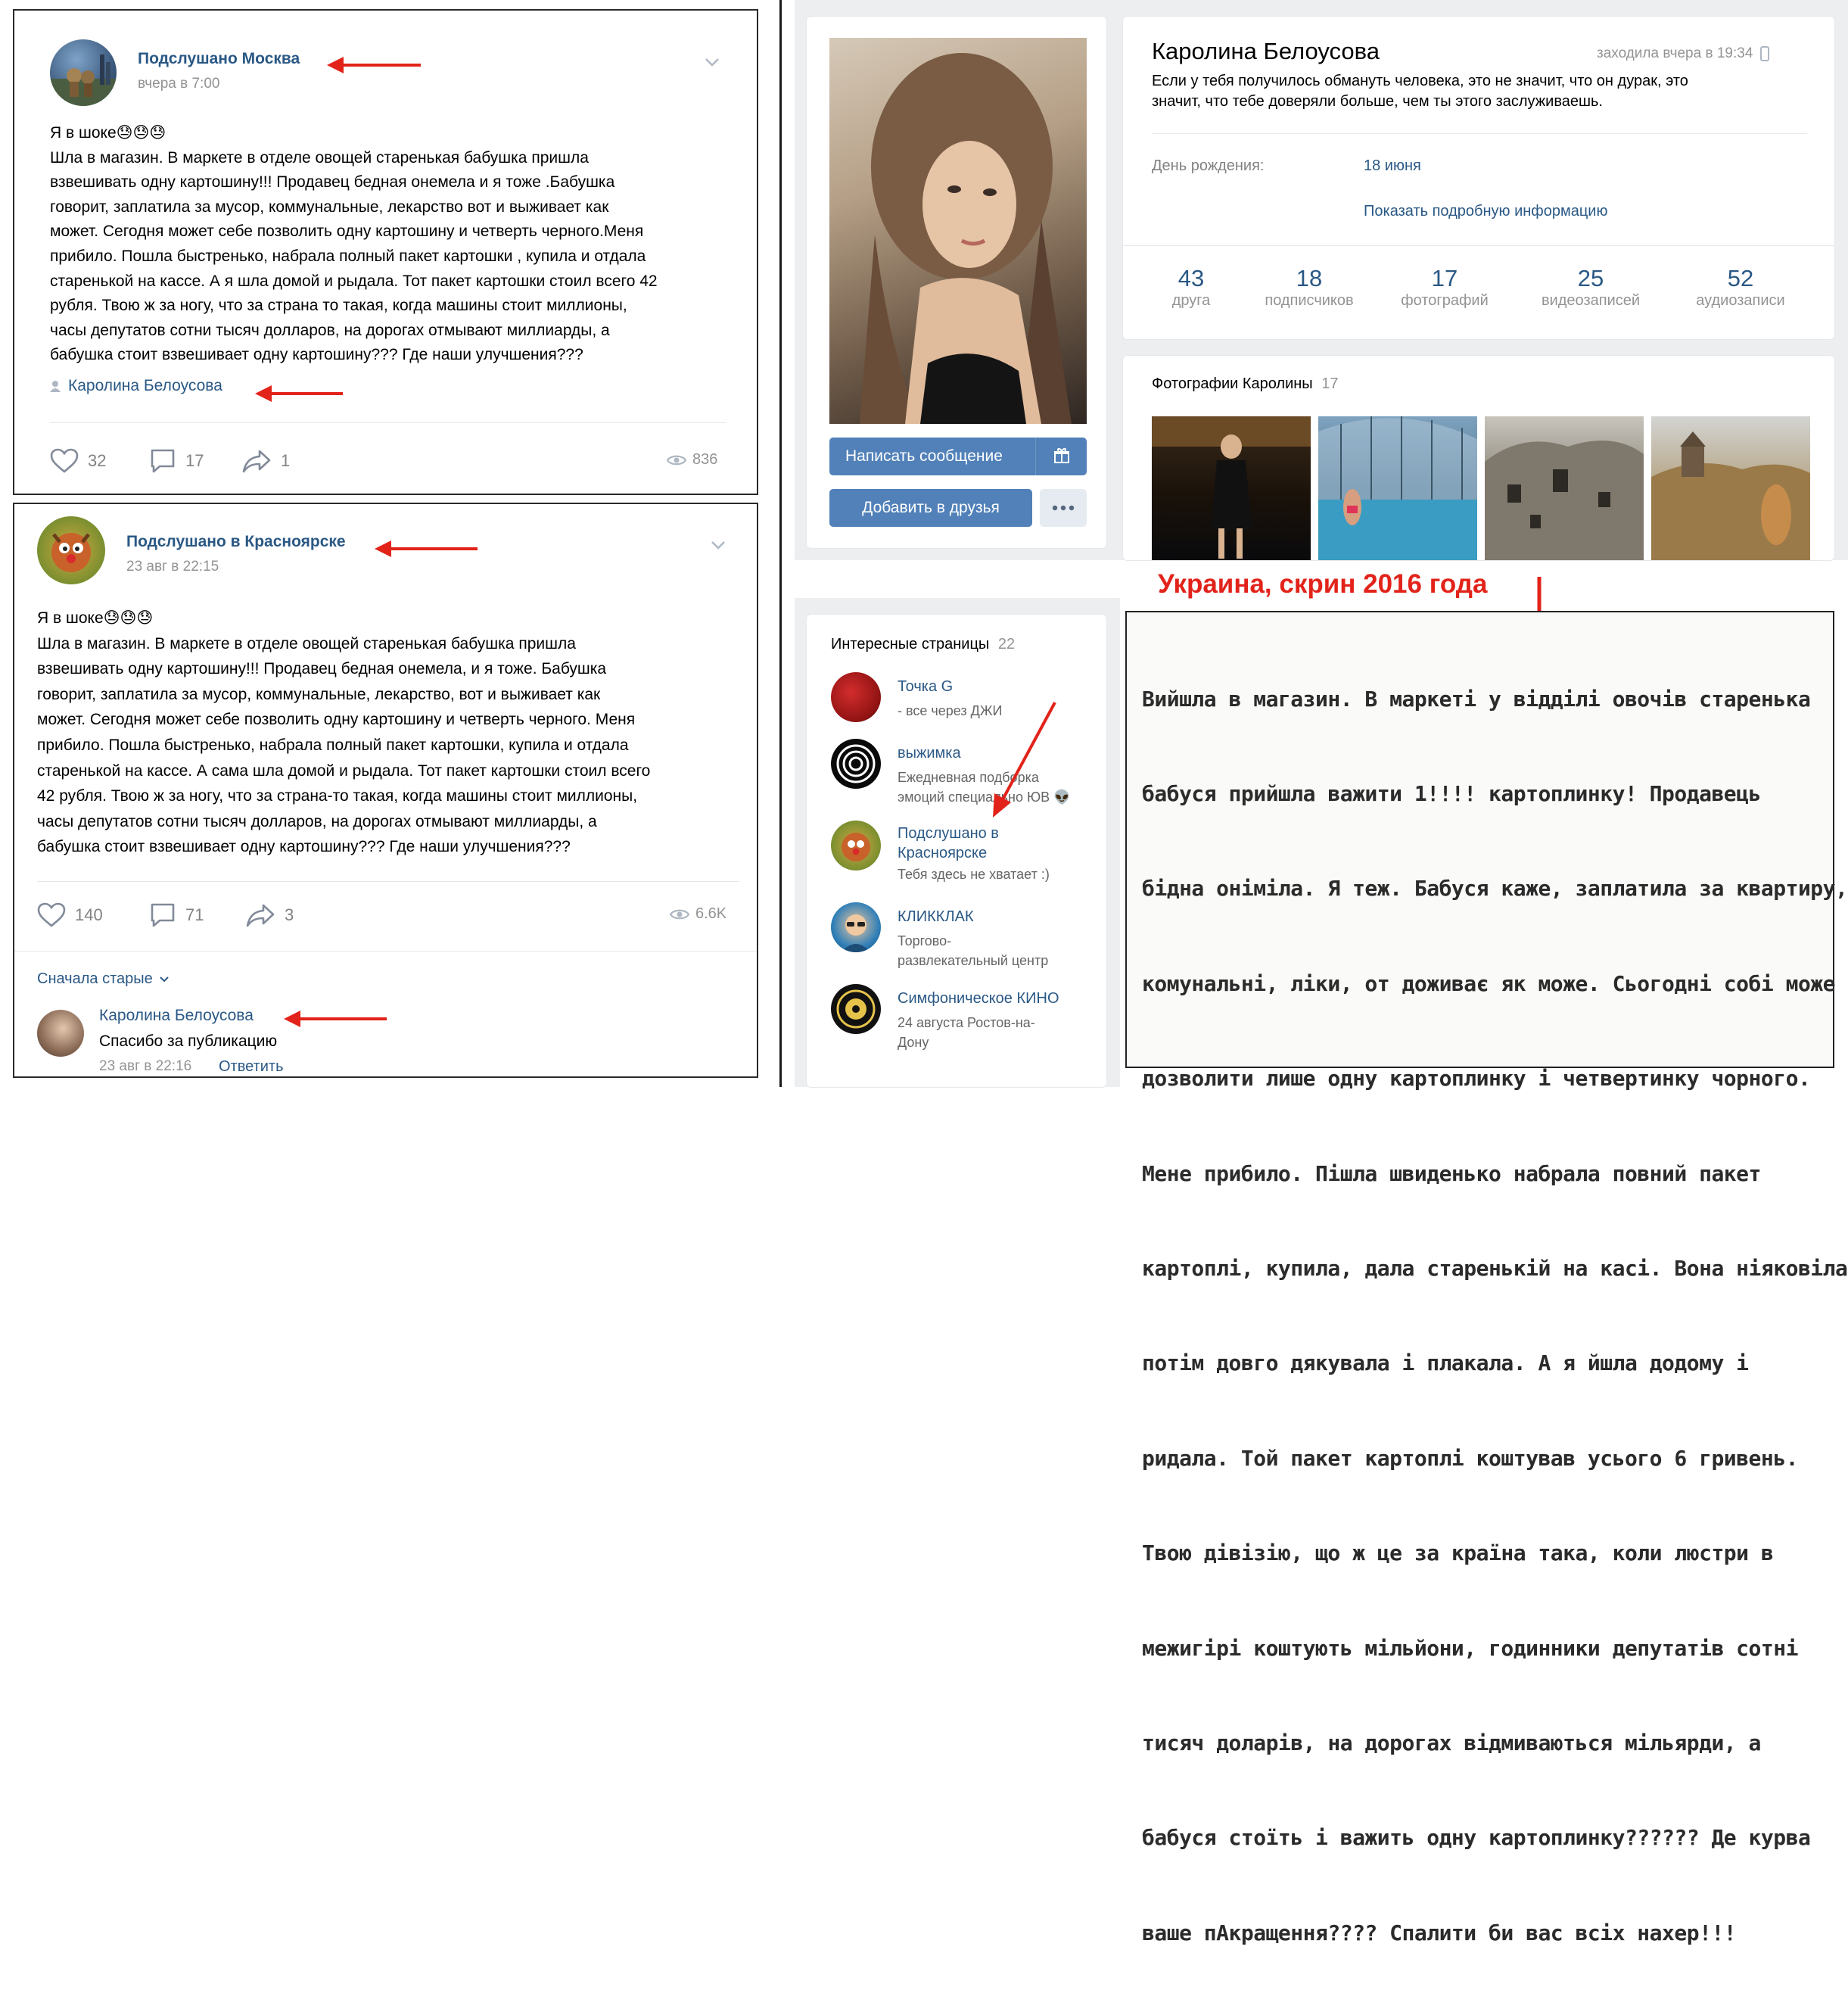  Describe the element at coordinates (978, 999) in the screenshot. I see `page-name: Симфоническое КИНО` at that location.